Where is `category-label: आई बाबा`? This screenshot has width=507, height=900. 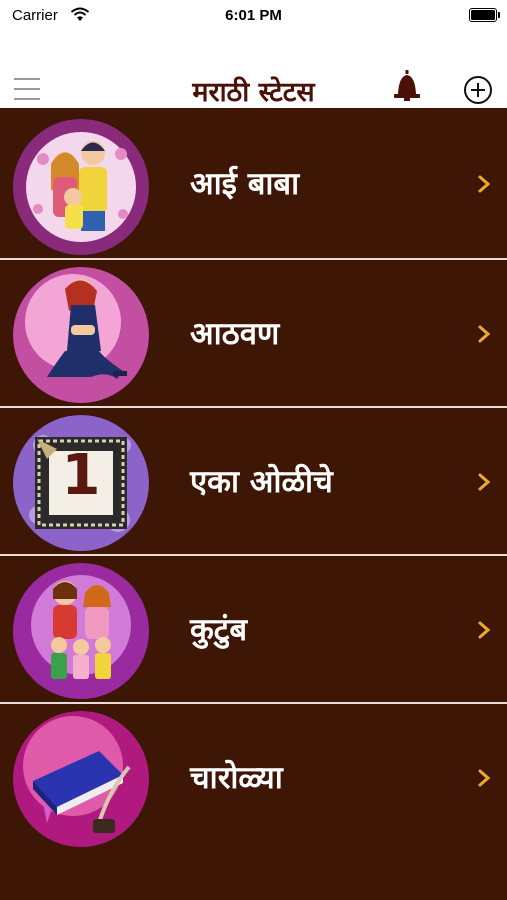
category-label: आई बाबा is located at coordinates (245, 184).